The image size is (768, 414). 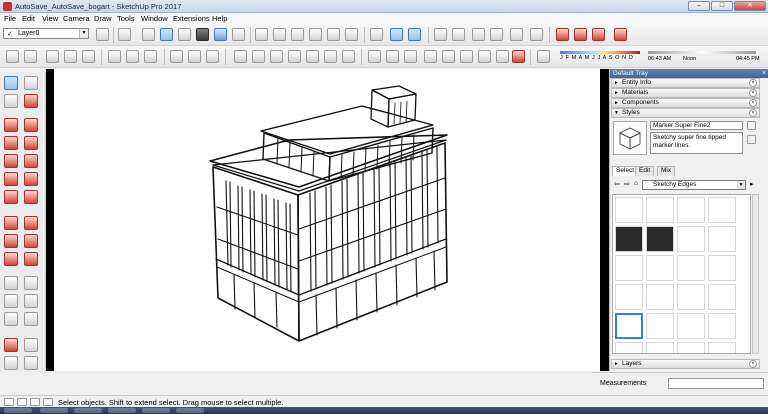 What do you see at coordinates (627, 184) in the screenshot?
I see `forward-arrow-icon: ⇨` at bounding box center [627, 184].